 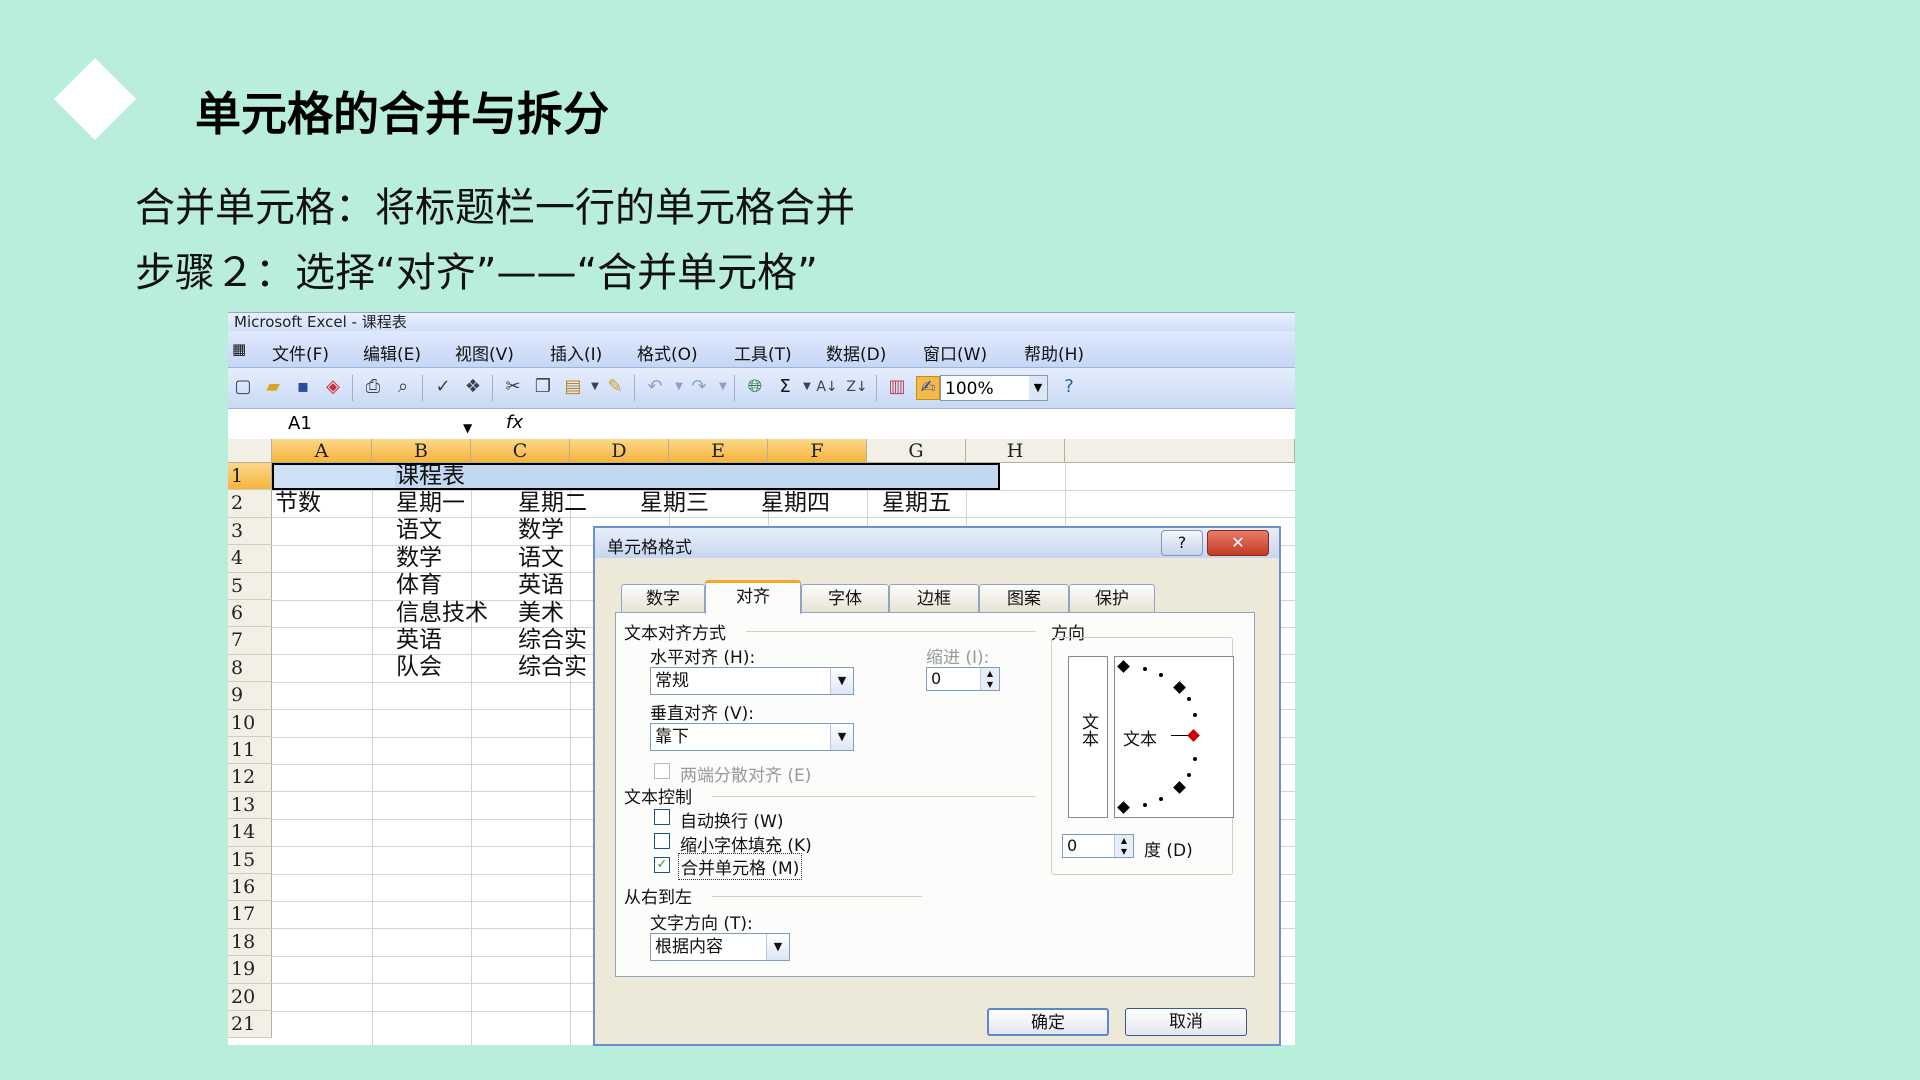 What do you see at coordinates (897, 387) in the screenshot?
I see `chart-wizard-icon: ▥` at bounding box center [897, 387].